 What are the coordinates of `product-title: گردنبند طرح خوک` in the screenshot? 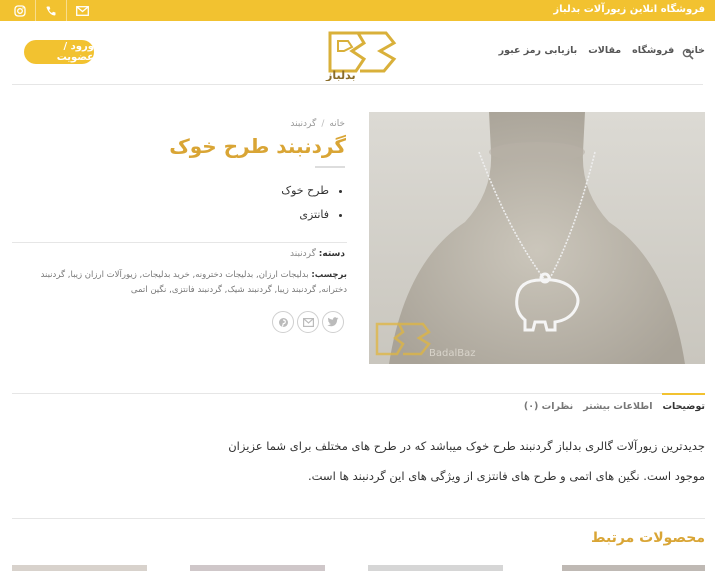 It's located at (257, 146).